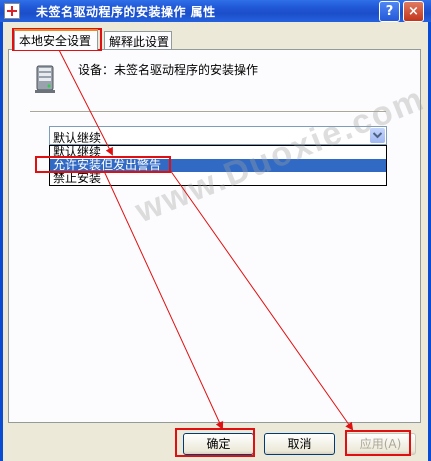  Describe the element at coordinates (56, 39) in the screenshot. I see `tab-local-security-setting: 本地安全设置` at that location.